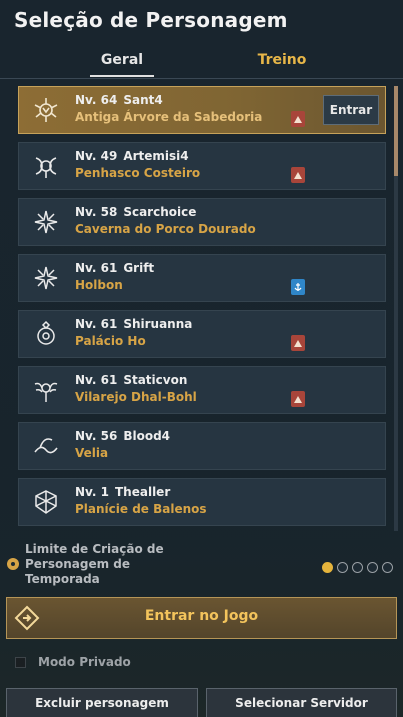 Image resolution: width=403 pixels, height=717 pixels. Describe the element at coordinates (110, 341) in the screenshot. I see `character-location: Palácio Ho` at that location.